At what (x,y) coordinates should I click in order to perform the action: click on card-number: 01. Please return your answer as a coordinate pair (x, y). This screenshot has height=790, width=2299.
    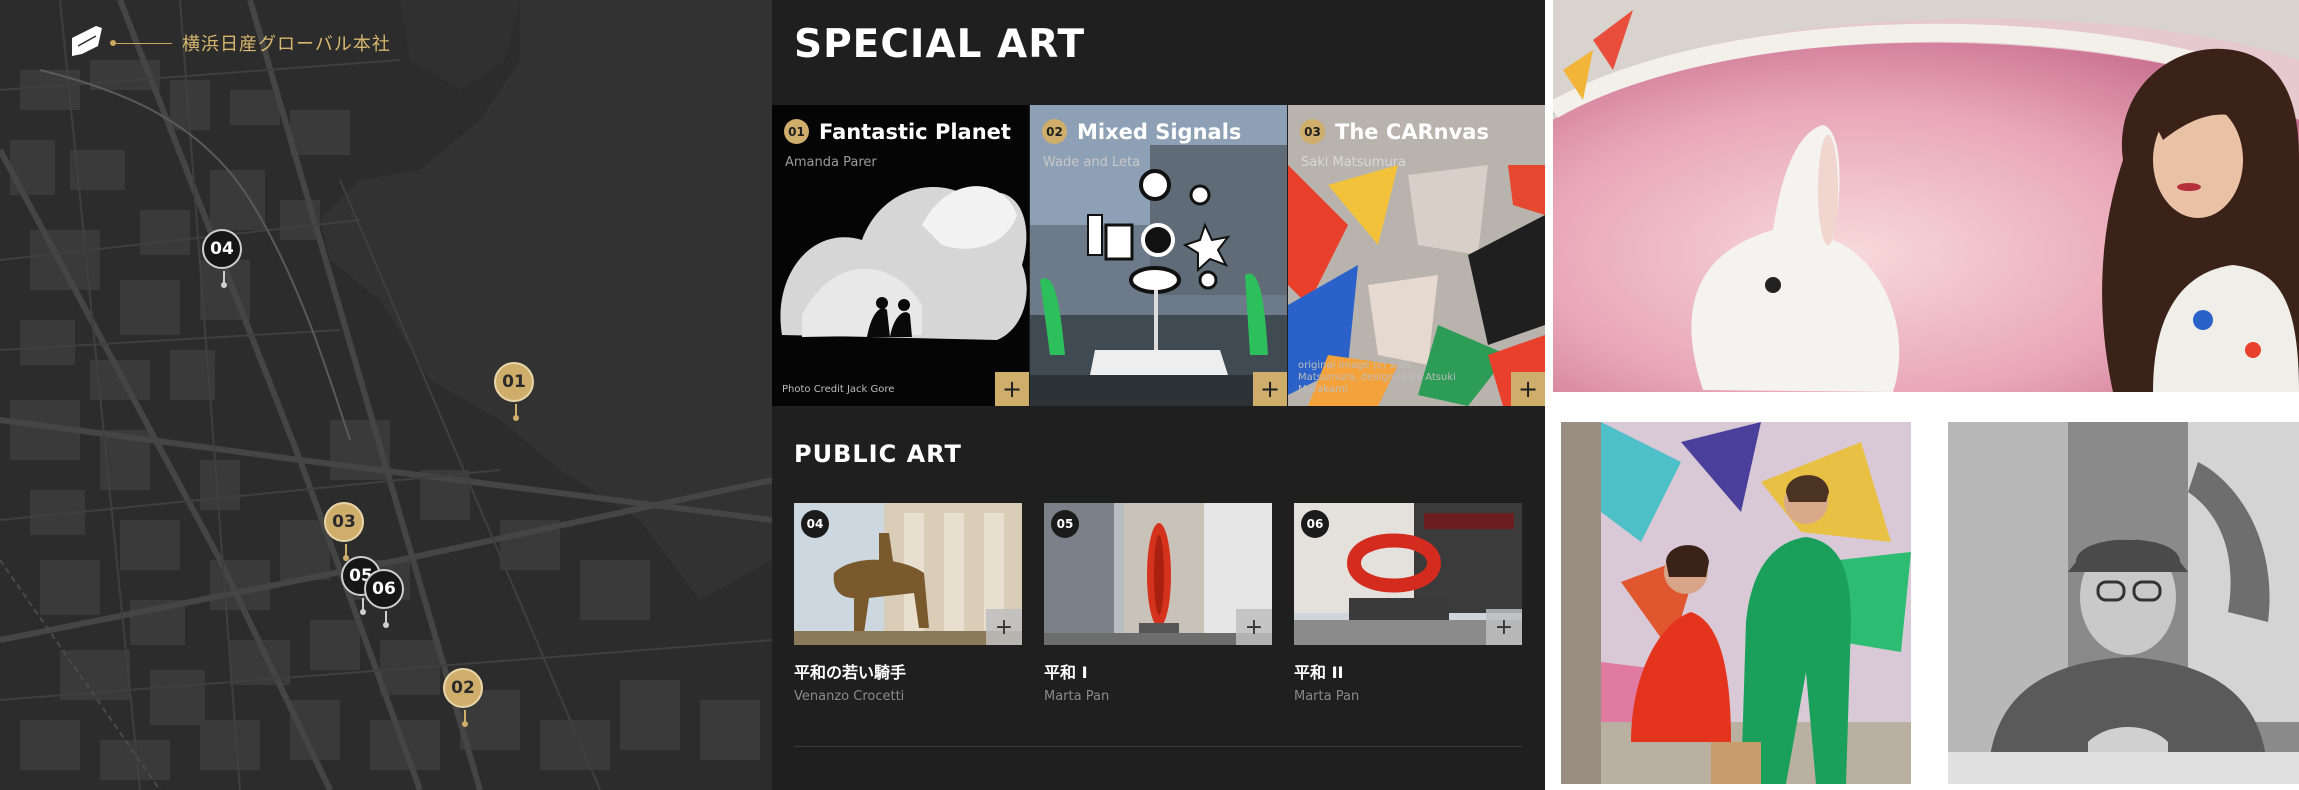
    Looking at the image, I should click on (796, 131).